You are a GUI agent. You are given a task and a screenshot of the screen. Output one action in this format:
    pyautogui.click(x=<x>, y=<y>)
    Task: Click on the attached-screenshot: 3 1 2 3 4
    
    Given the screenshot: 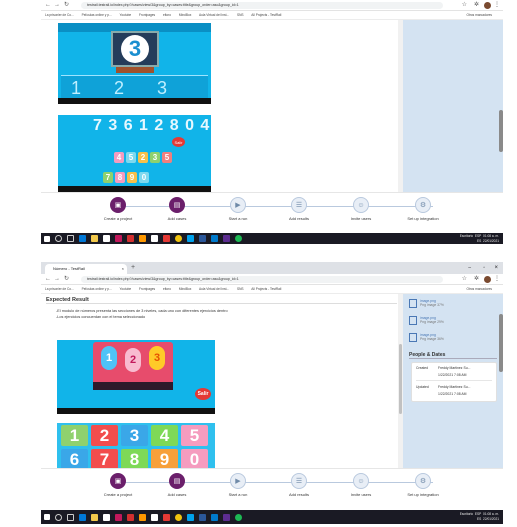 What is the action you would take?
    pyautogui.click(x=134, y=63)
    